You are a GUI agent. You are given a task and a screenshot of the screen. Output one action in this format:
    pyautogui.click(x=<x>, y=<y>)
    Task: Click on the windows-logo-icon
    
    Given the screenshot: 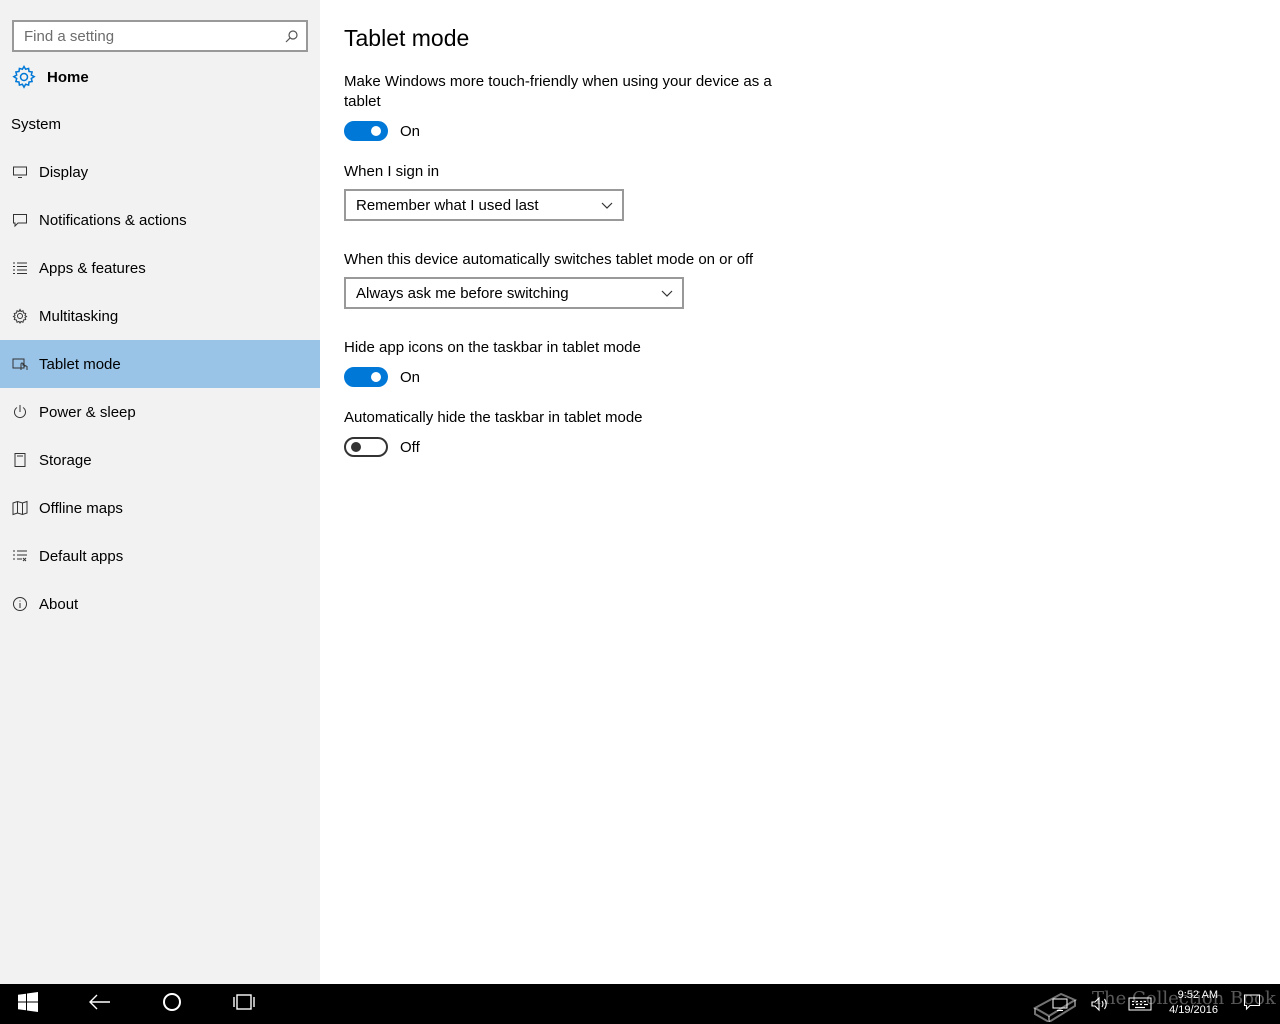 What is the action you would take?
    pyautogui.click(x=28, y=1004)
    